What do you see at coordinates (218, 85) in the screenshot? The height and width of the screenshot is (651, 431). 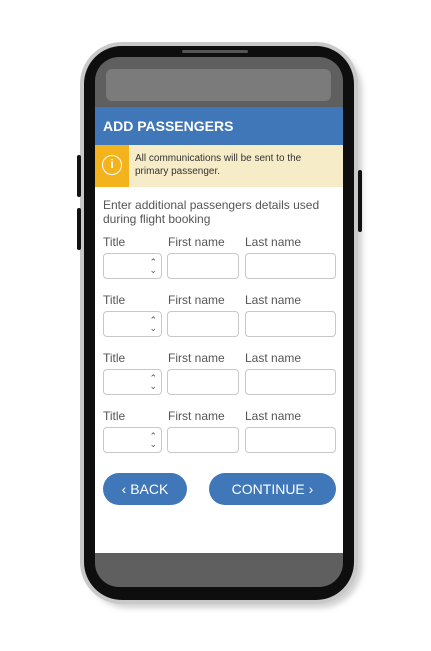 I see `top-bar` at bounding box center [218, 85].